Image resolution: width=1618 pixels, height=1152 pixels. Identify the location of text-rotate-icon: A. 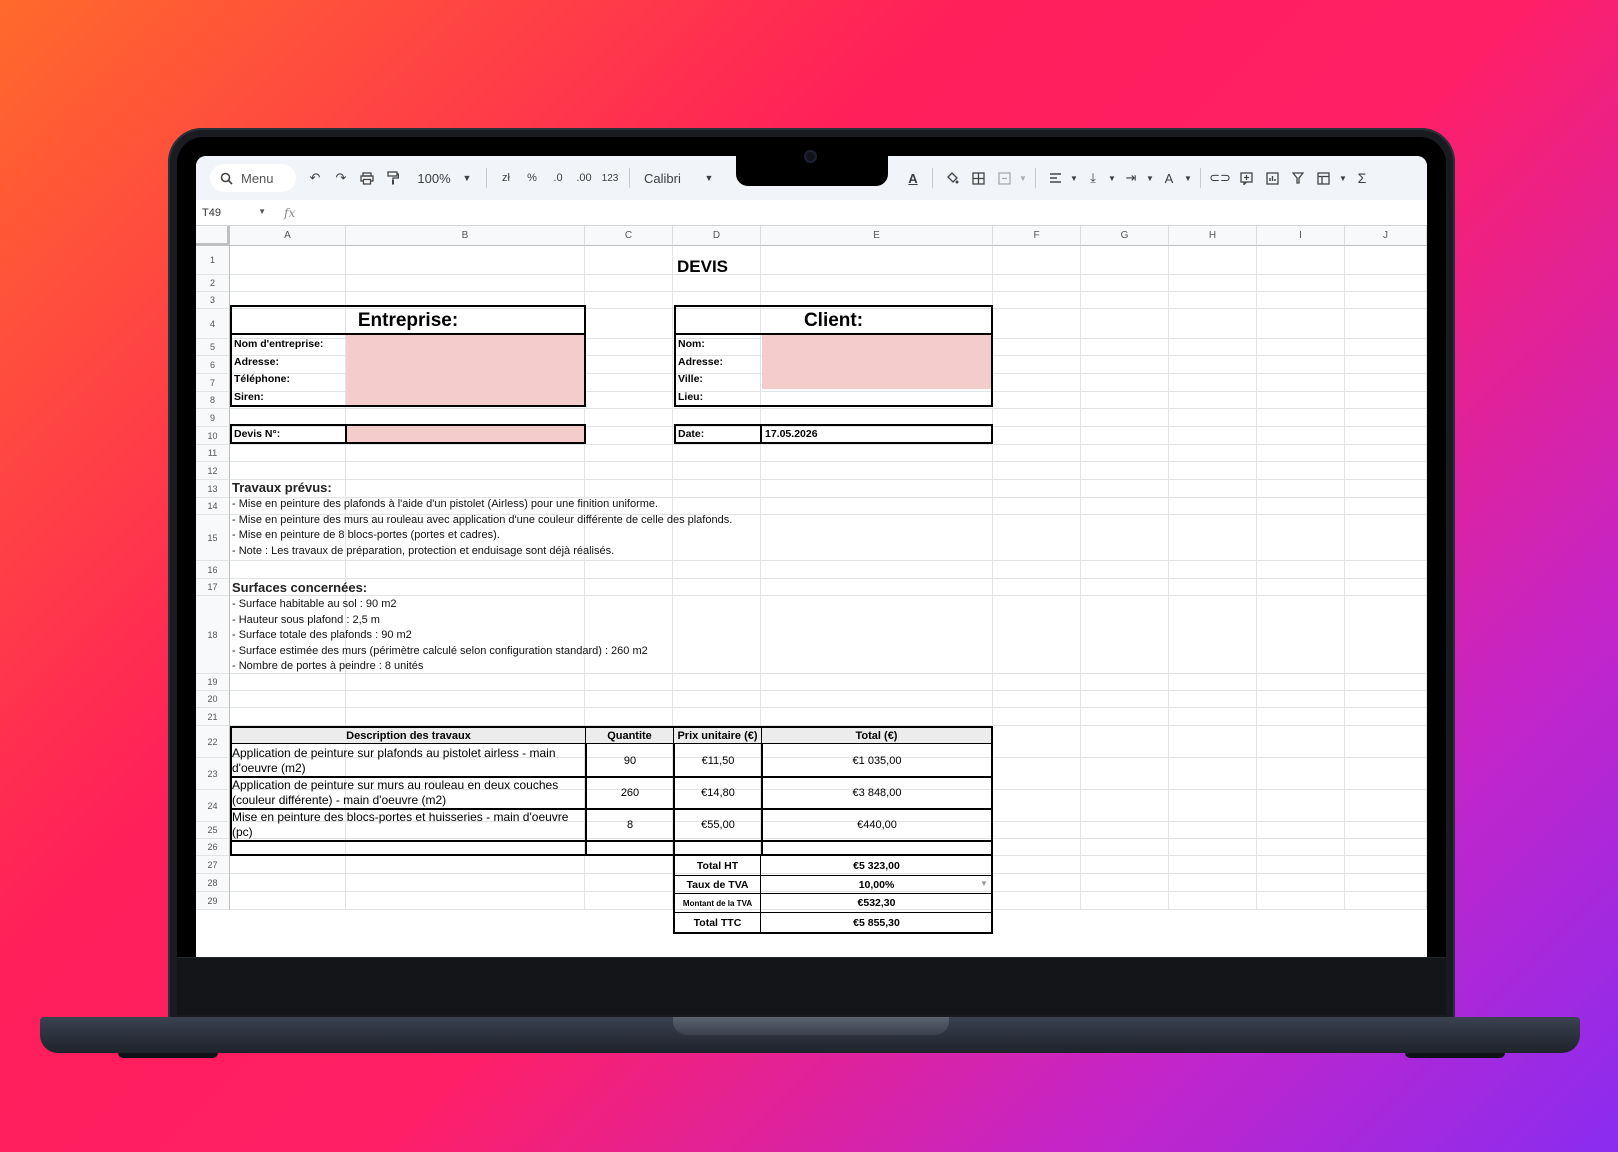
(1169, 178).